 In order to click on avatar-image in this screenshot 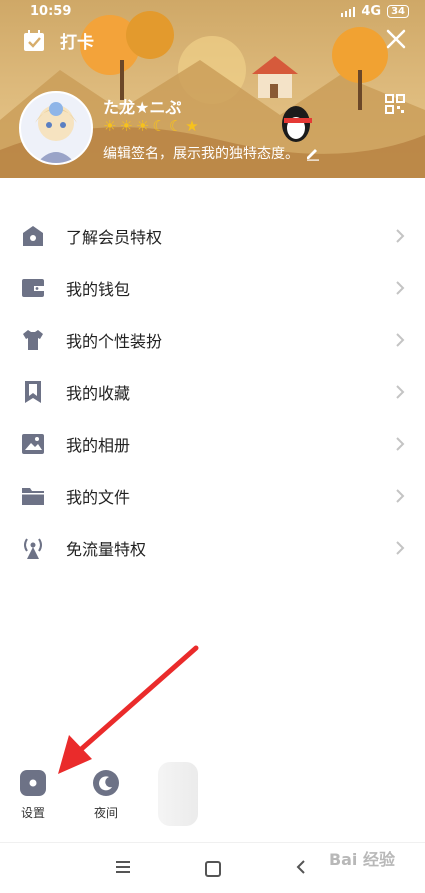, I will do `click(56, 128)`.